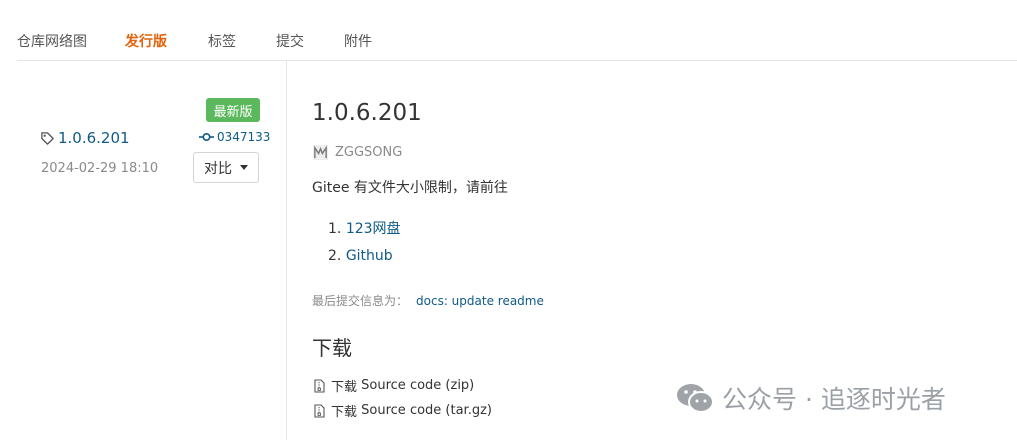 The image size is (1017, 440). I want to click on link-123pan: 123网盘, so click(373, 229).